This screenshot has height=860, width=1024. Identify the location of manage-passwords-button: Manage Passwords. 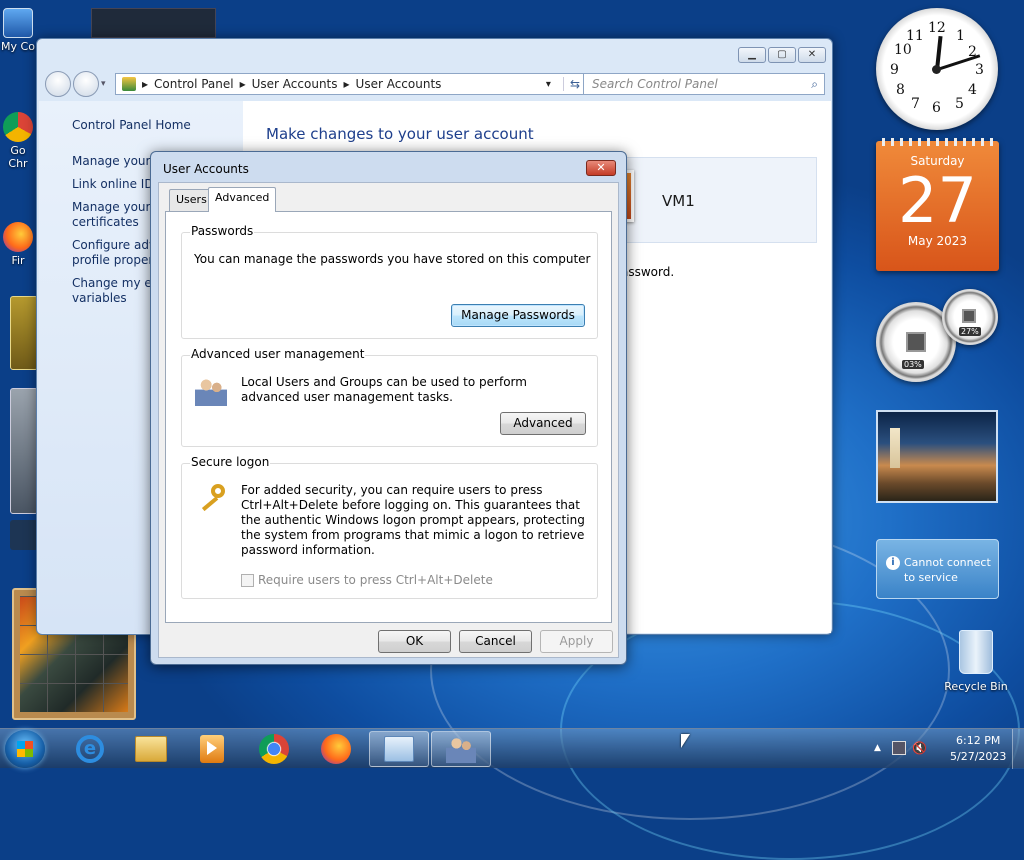
(518, 315).